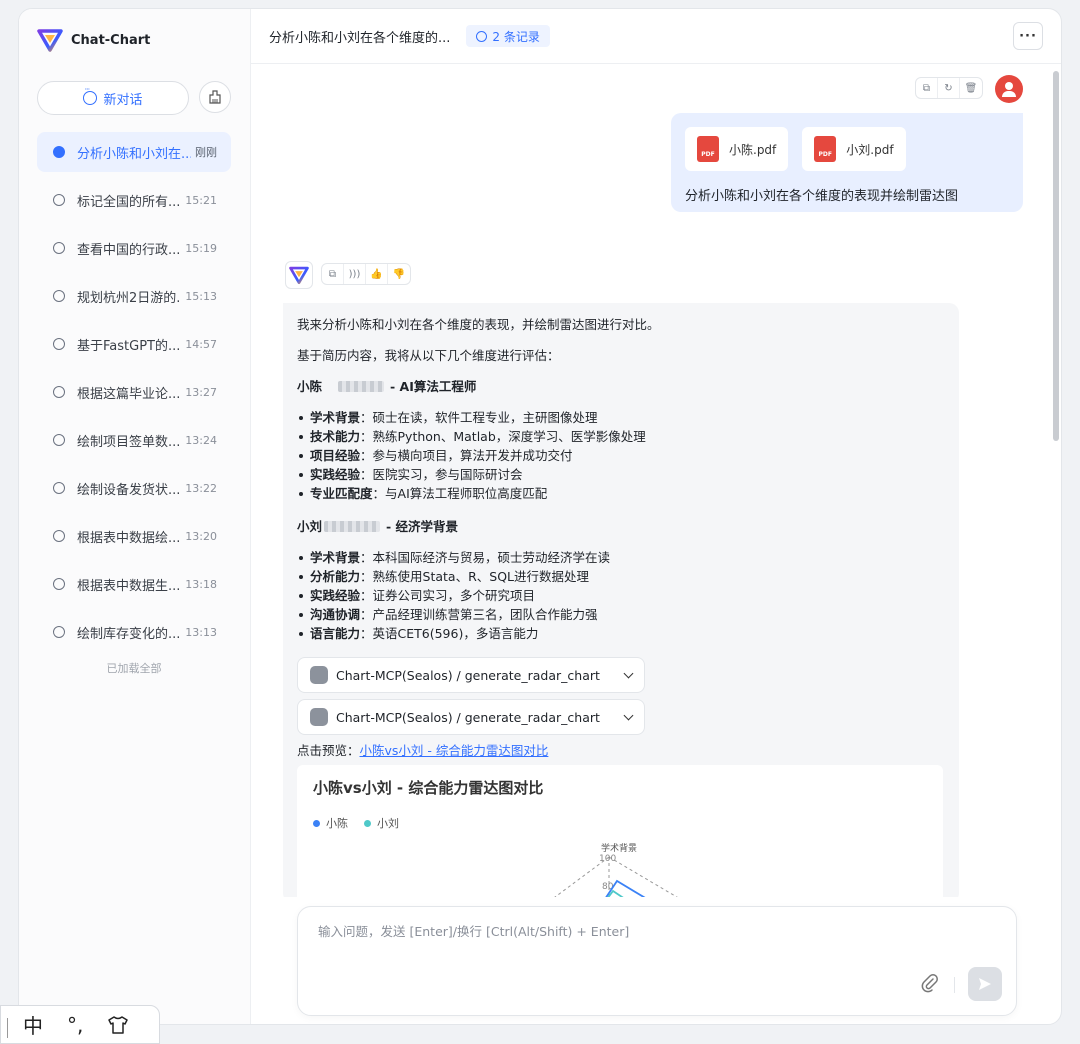 Image resolution: width=1080 pixels, height=1044 pixels. Describe the element at coordinates (870, 149) in the screenshot. I see `file-name: 小刘.pdf` at that location.